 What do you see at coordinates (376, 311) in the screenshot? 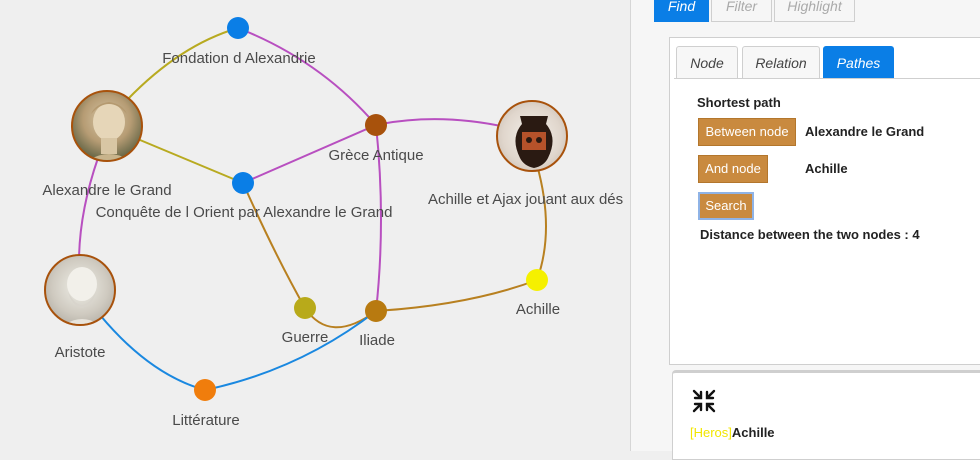
I see `node-iliade` at bounding box center [376, 311].